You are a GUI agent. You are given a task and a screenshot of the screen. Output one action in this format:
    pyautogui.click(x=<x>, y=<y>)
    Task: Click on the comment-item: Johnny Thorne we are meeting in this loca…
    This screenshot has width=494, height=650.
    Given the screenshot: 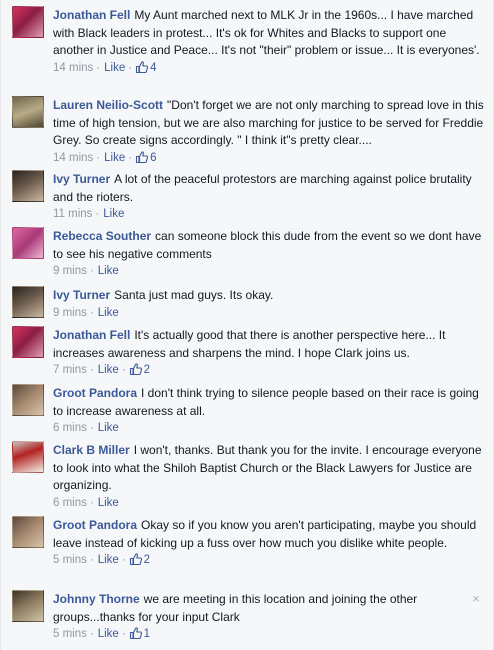 What is the action you would take?
    pyautogui.click(x=247, y=616)
    